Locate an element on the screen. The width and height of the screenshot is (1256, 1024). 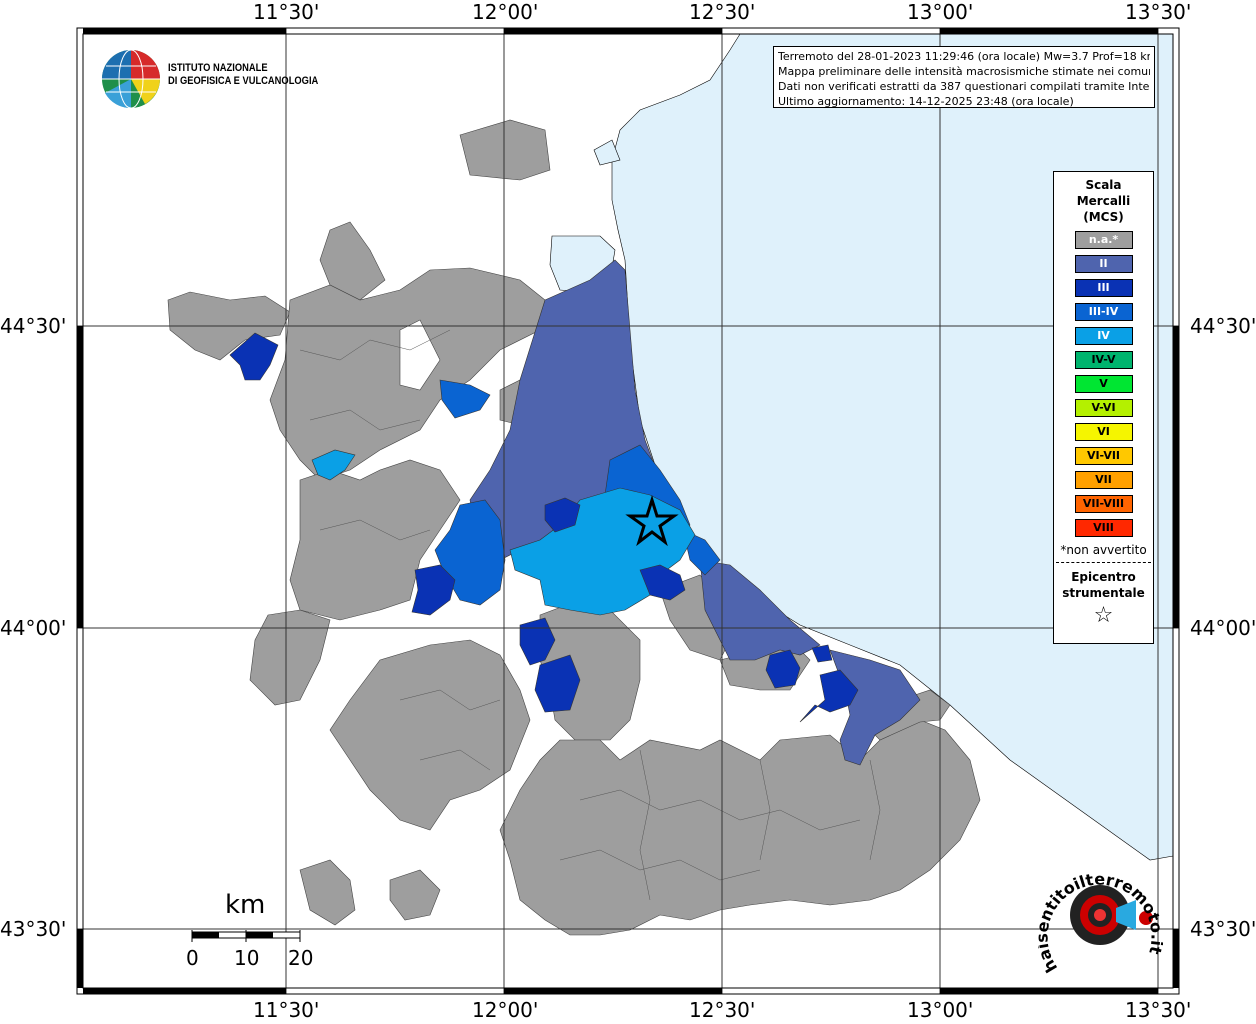
legend-swatch-viiviii: VII-VIII is located at coordinates (1103, 504).